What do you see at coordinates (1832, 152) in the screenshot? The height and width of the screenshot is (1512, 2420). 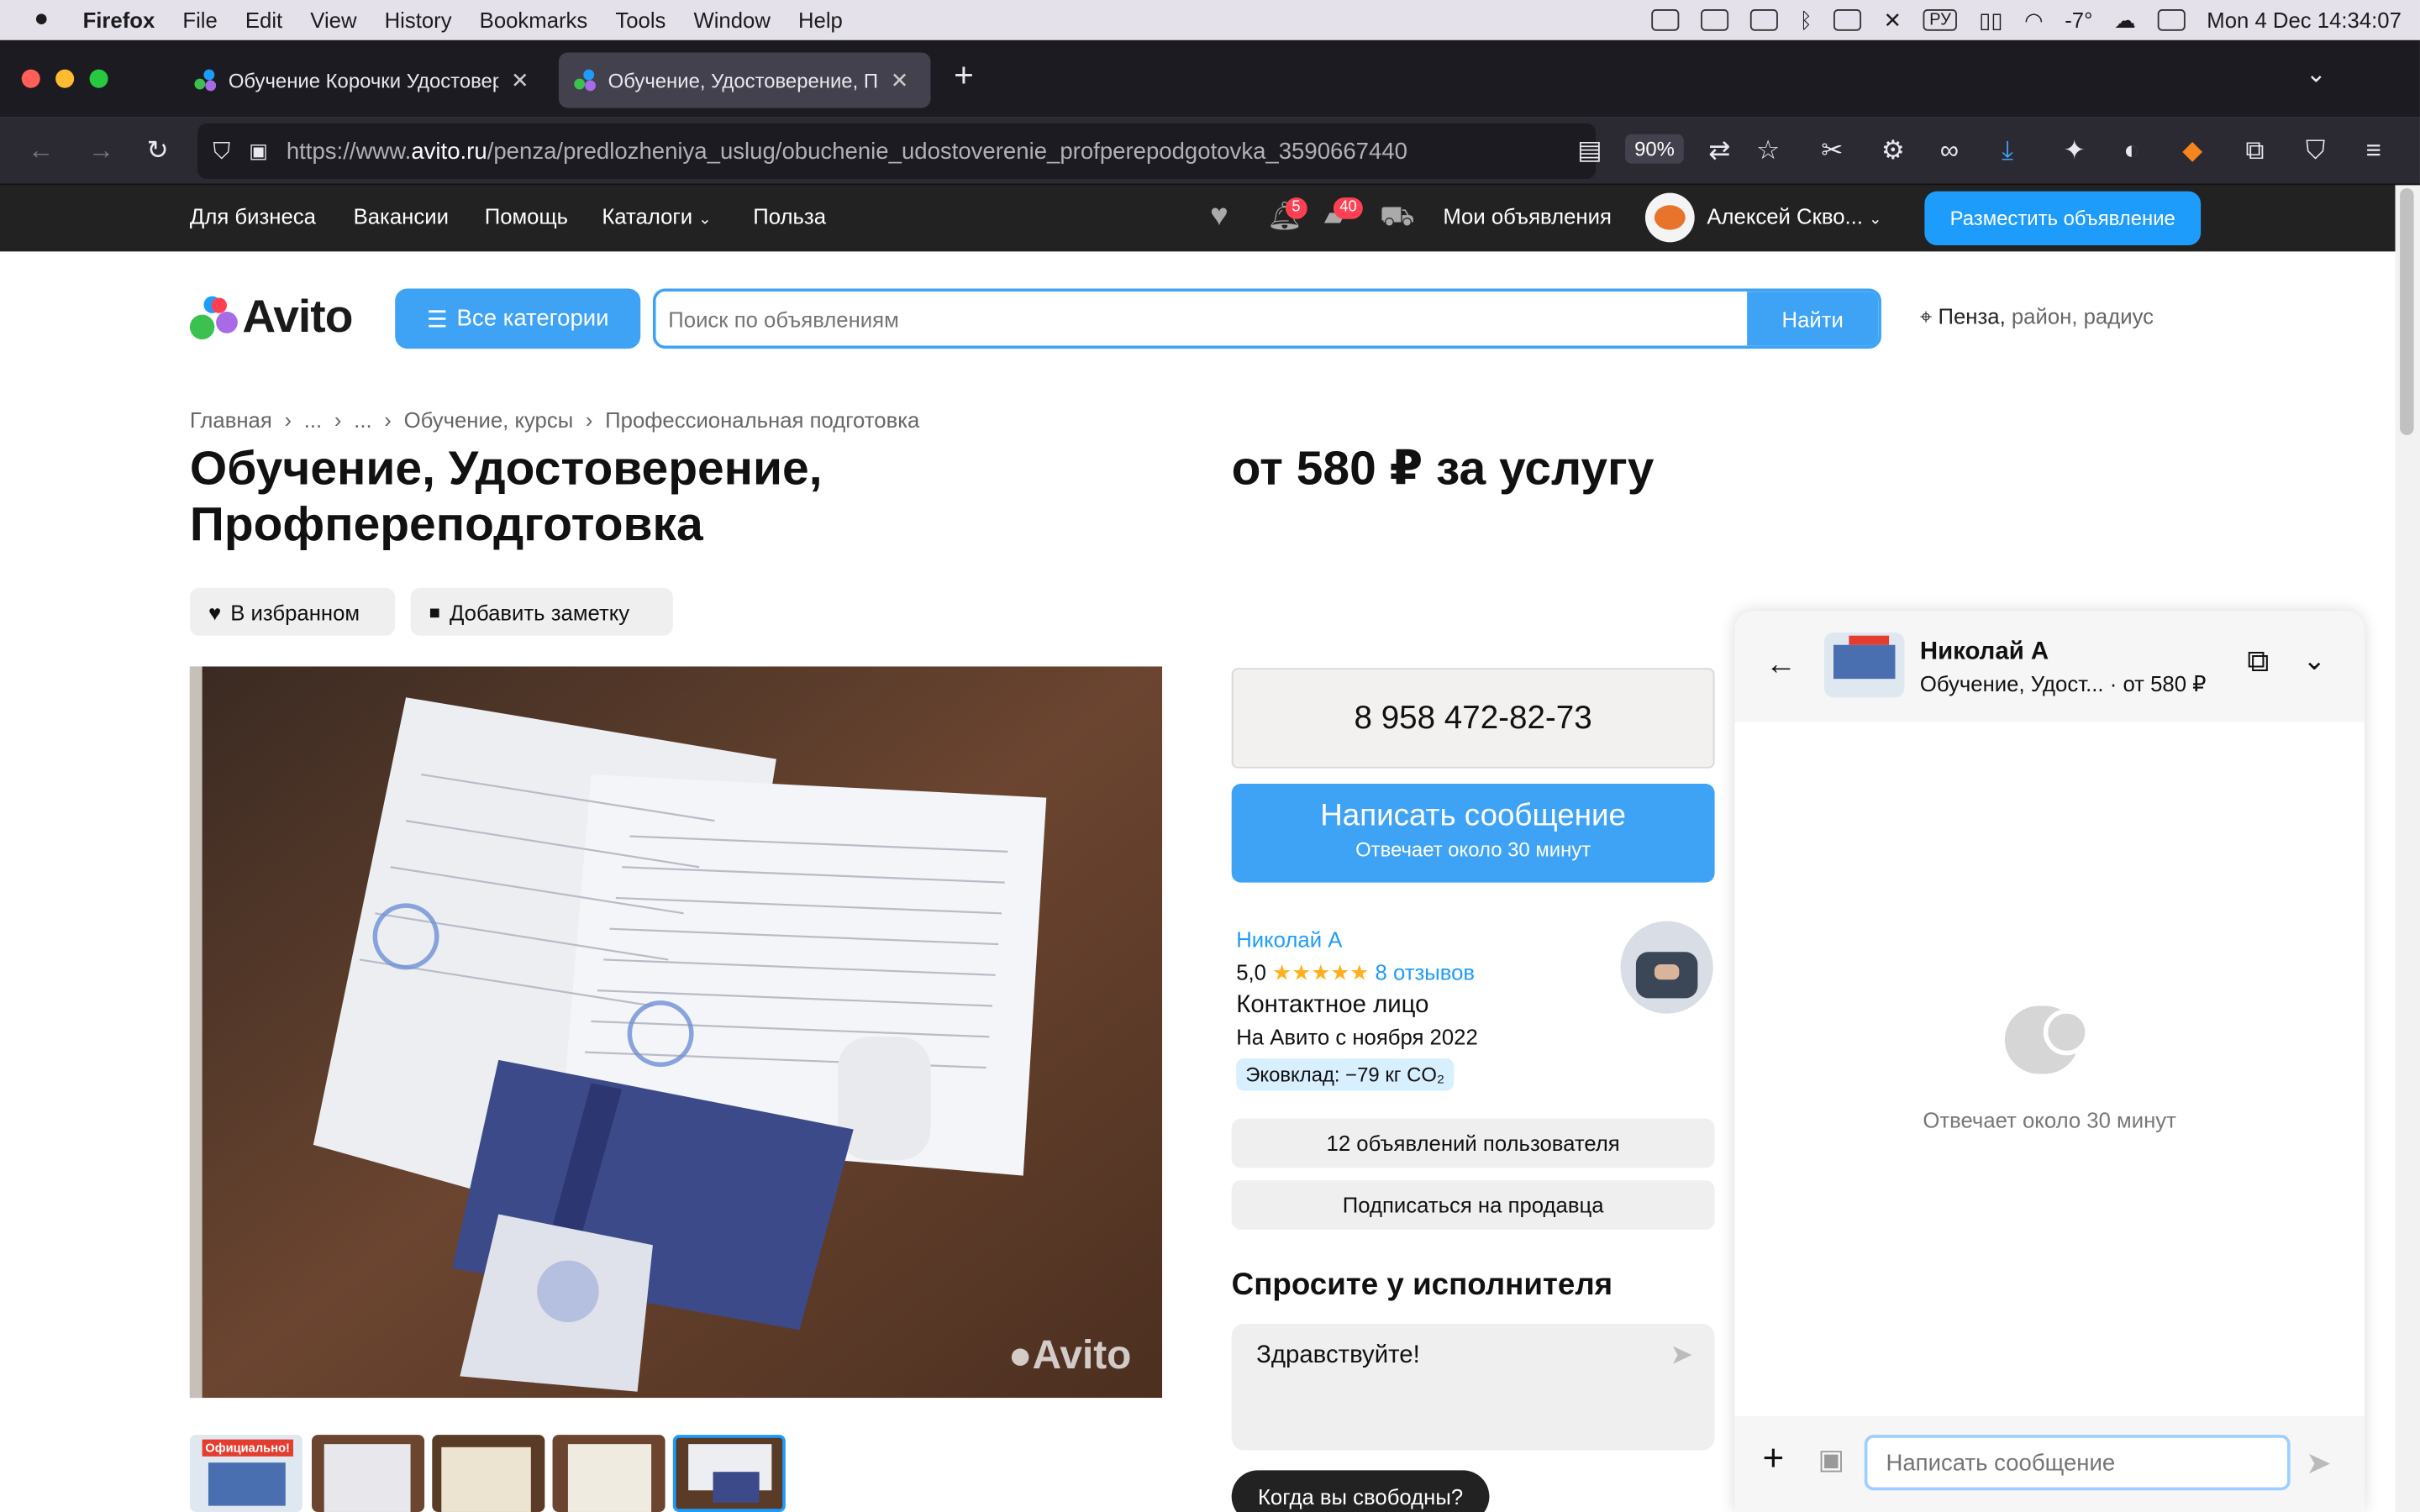 I see `extension-1-icon: ✂` at bounding box center [1832, 152].